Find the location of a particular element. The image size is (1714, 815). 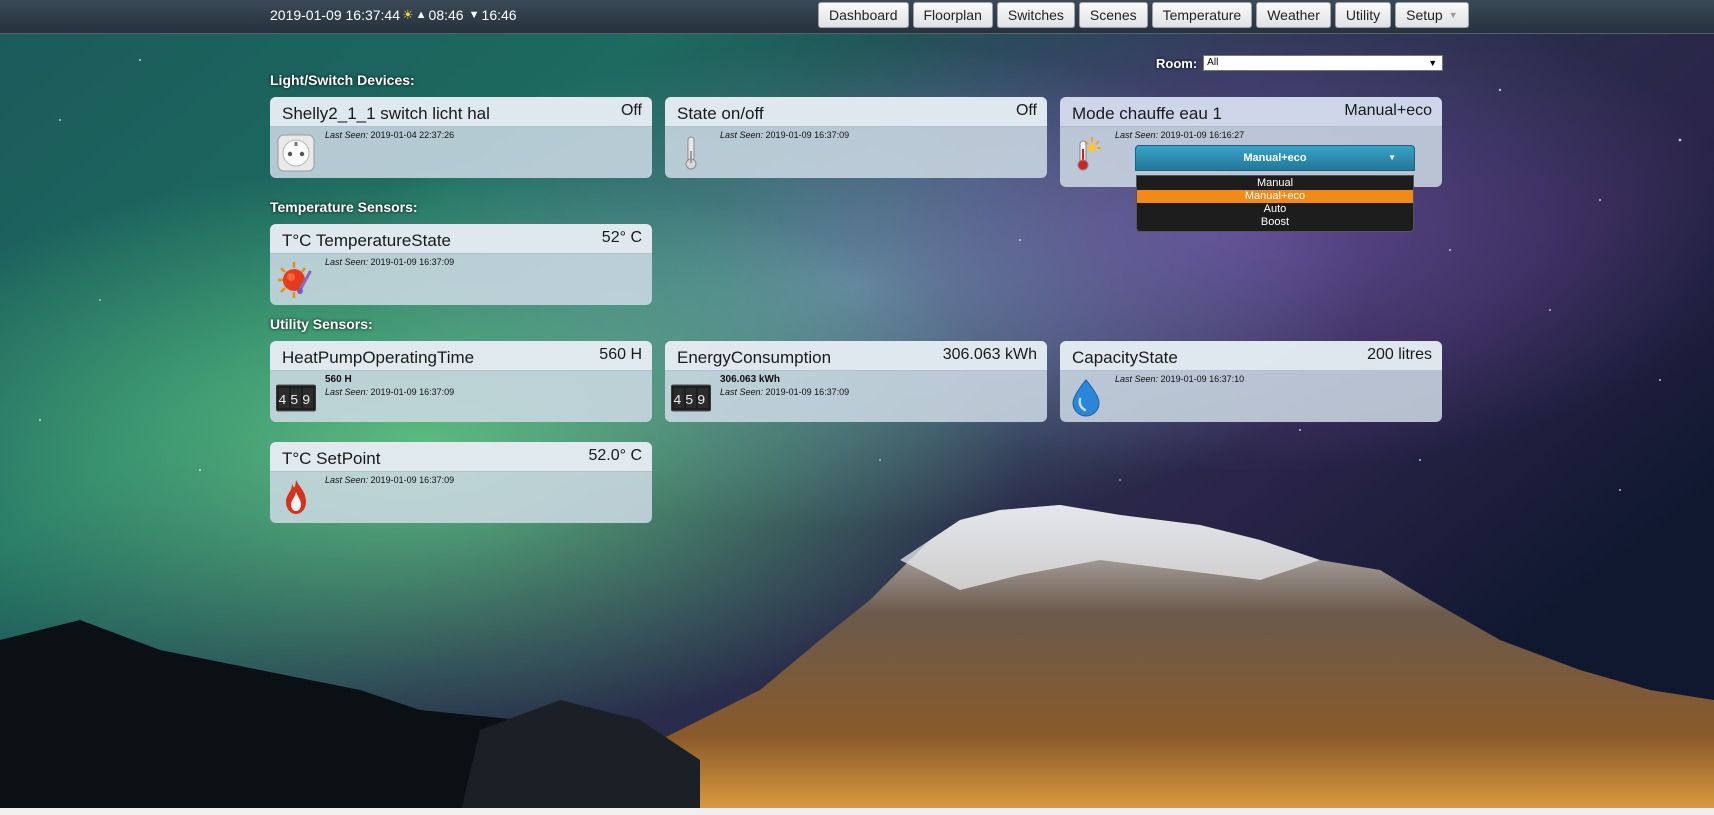

sun-temperature-icon is located at coordinates (296, 280).